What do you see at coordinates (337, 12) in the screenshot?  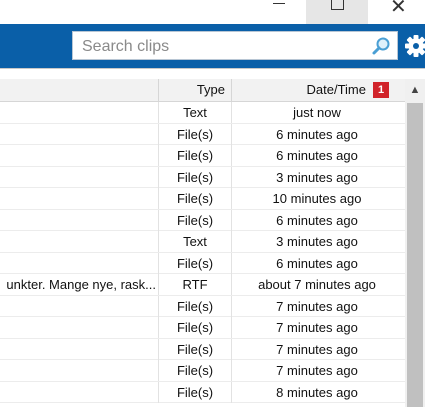 I see `maximize-button` at bounding box center [337, 12].